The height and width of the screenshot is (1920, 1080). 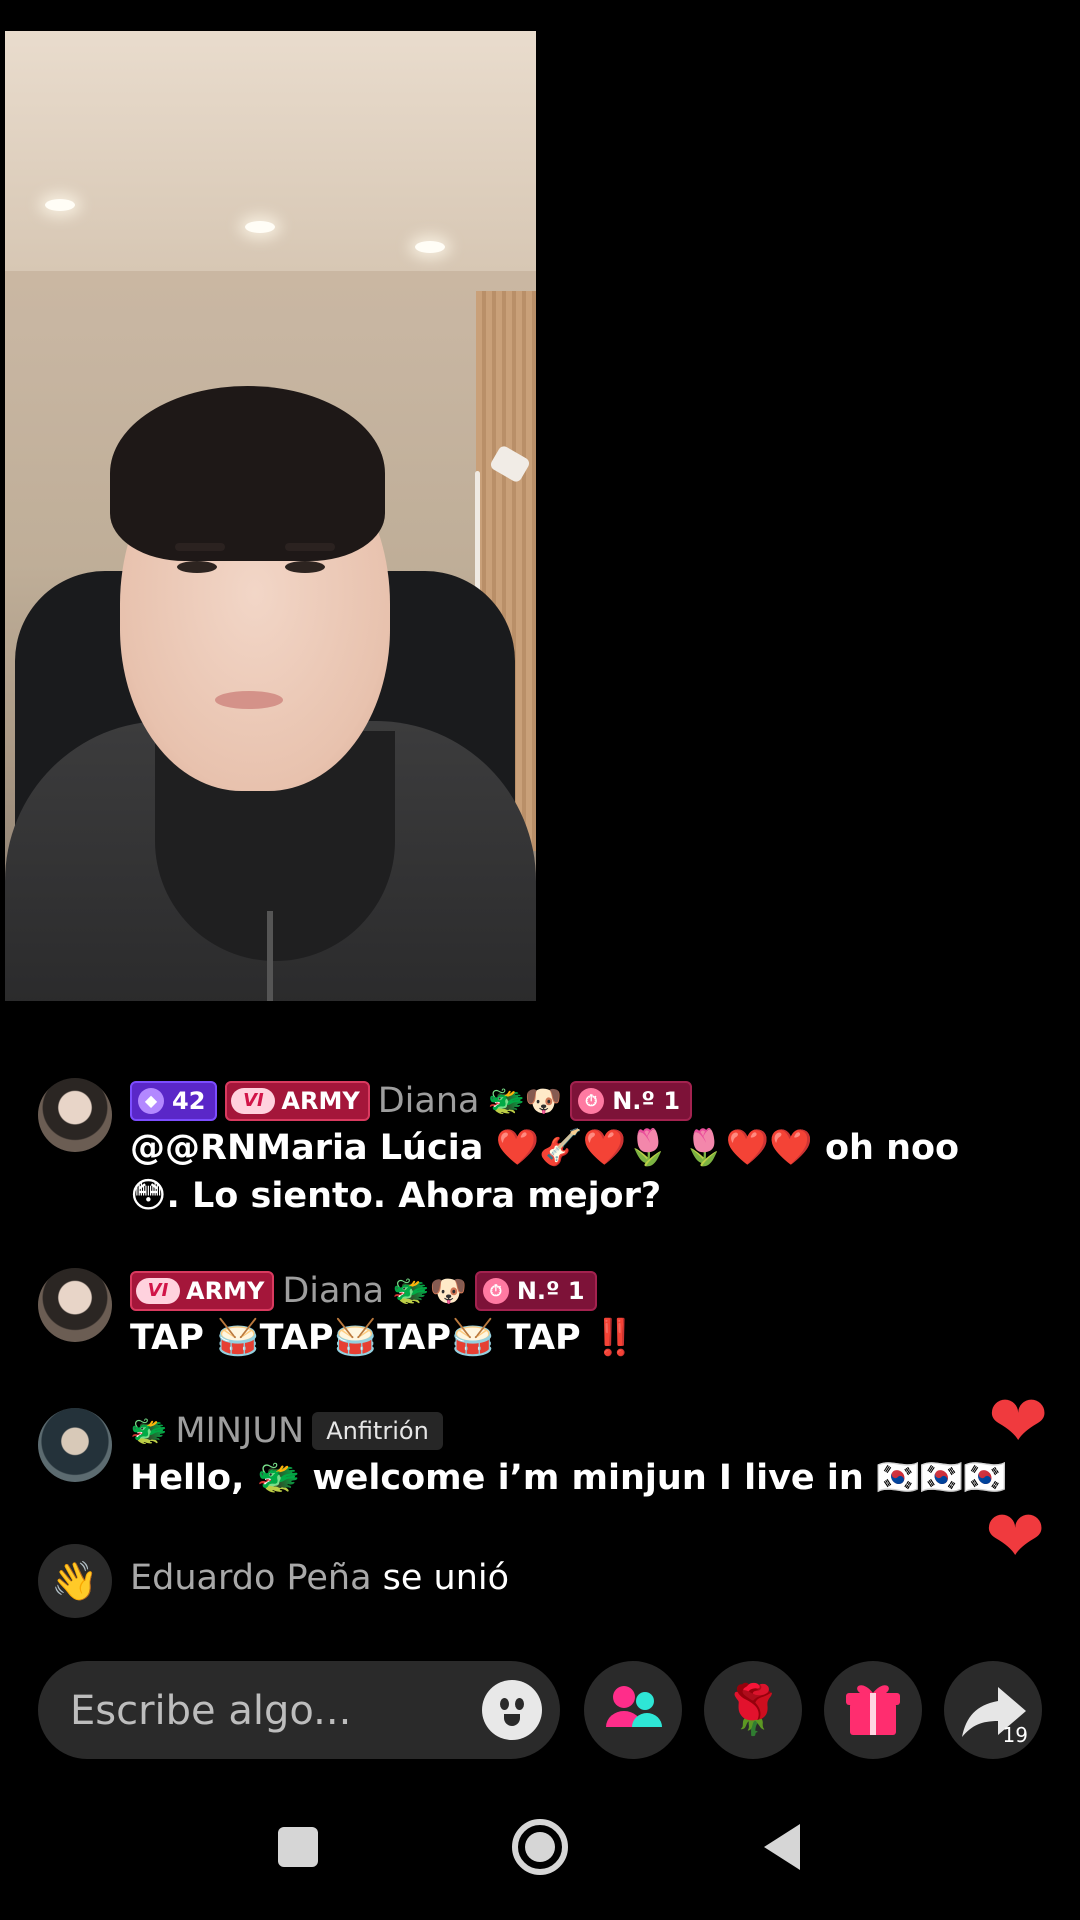 I want to click on joined-username: Eduardo Peña, so click(x=251, y=1578).